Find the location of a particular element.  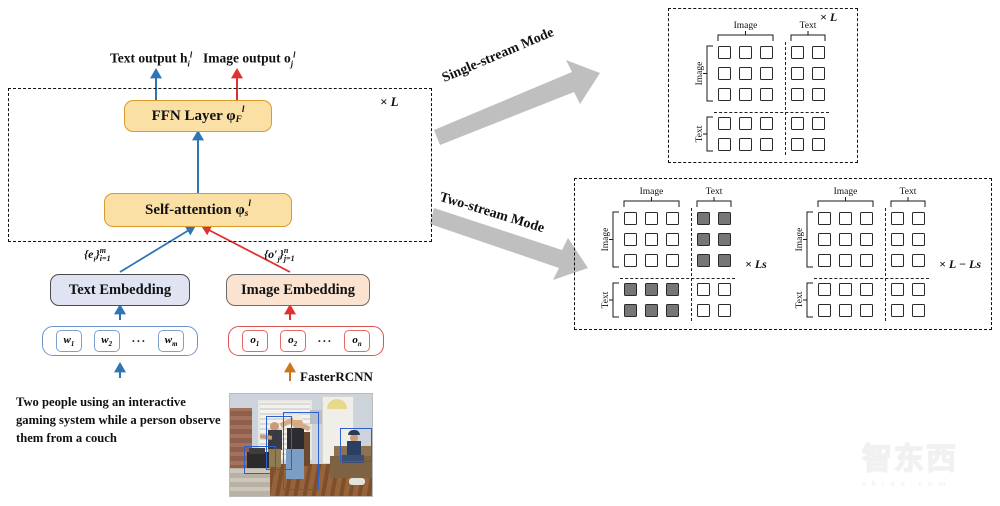

text-embedding-block: Text Embedding is located at coordinates (120, 290).